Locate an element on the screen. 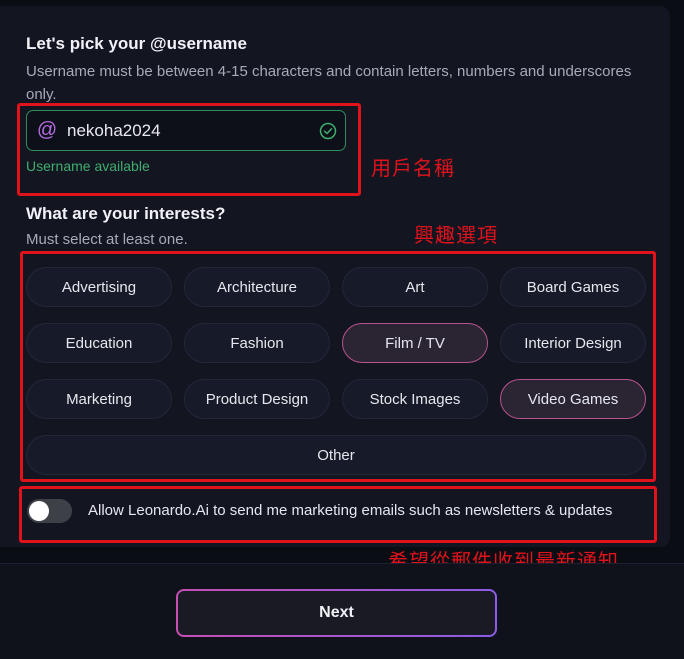 The height and width of the screenshot is (659, 684). marketing-emails-toggle is located at coordinates (49, 511).